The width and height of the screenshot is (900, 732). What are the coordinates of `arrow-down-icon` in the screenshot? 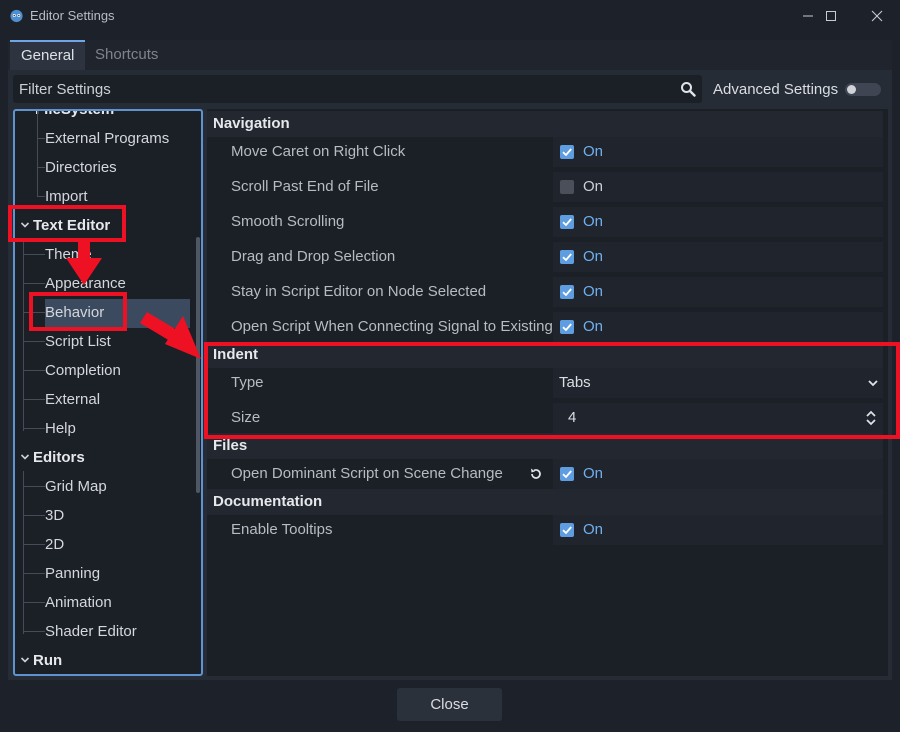 It's located at (84, 262).